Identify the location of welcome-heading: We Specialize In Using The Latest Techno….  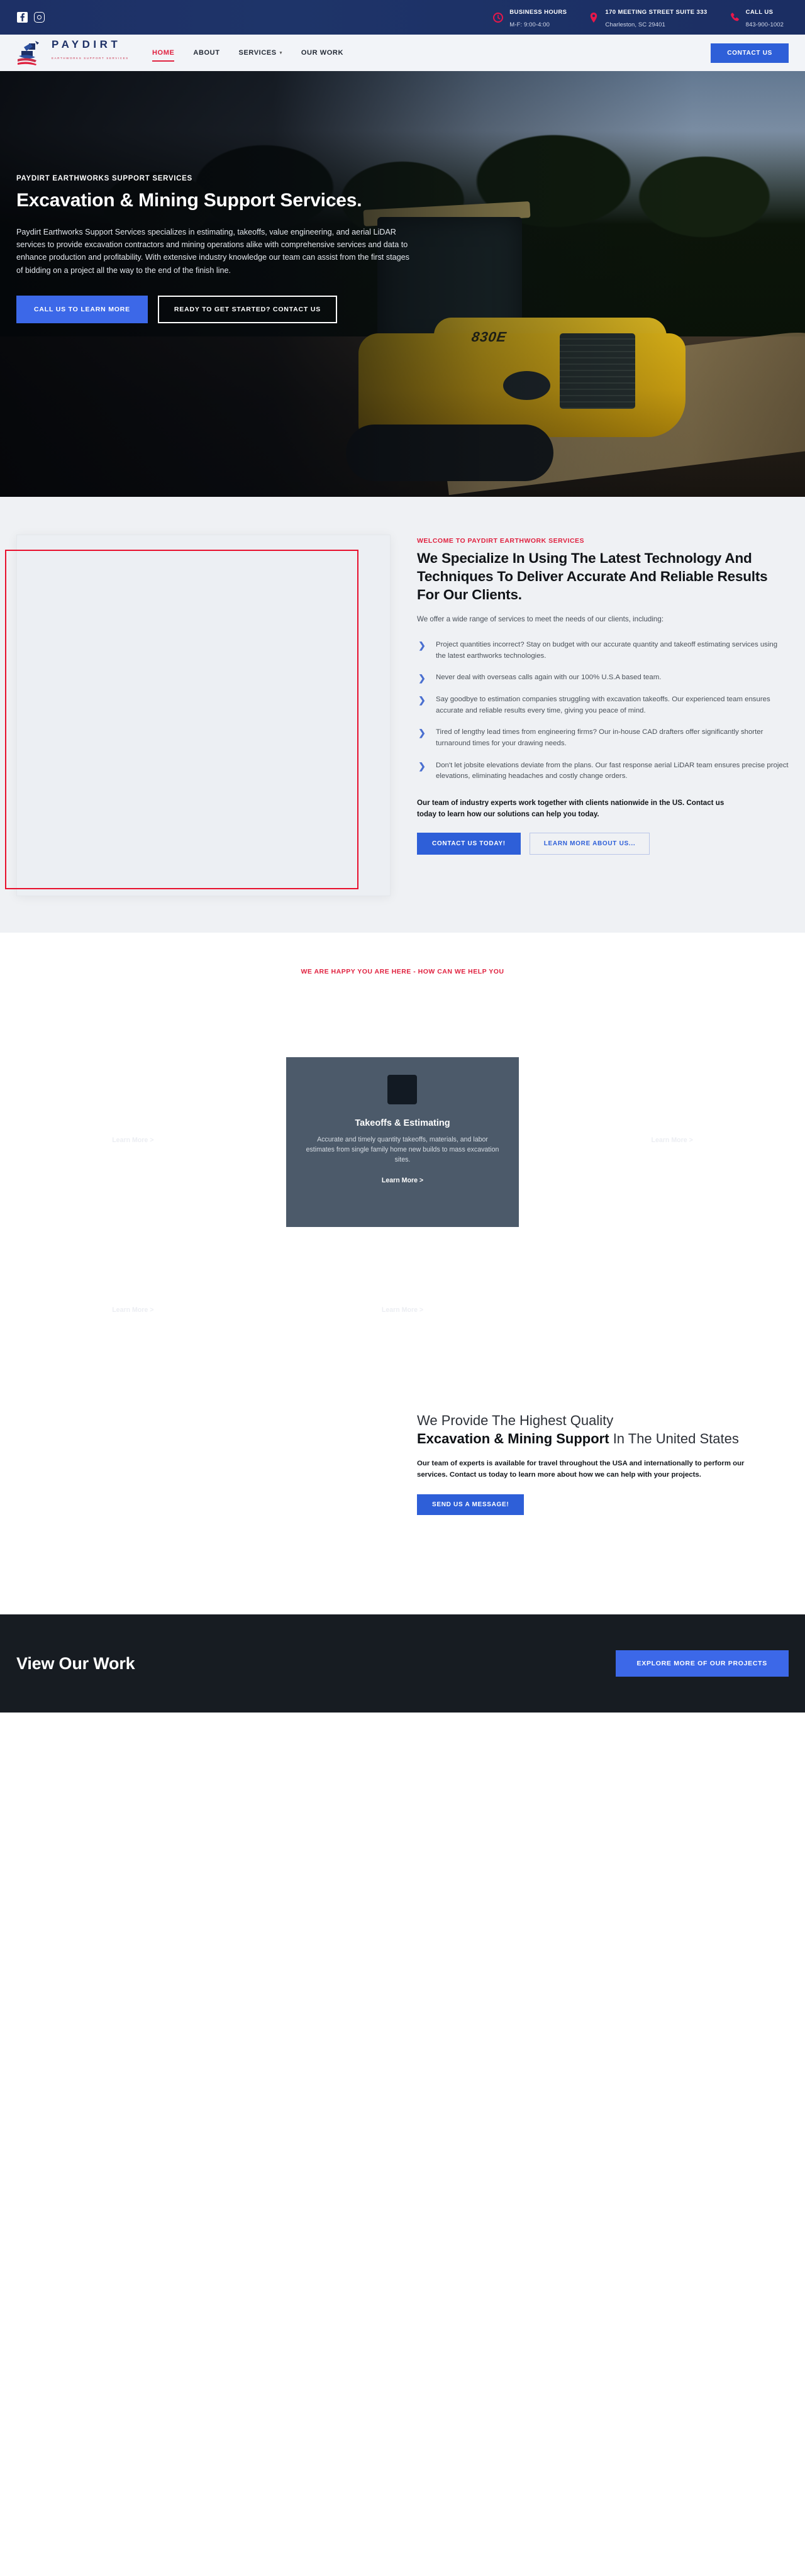
(592, 576).